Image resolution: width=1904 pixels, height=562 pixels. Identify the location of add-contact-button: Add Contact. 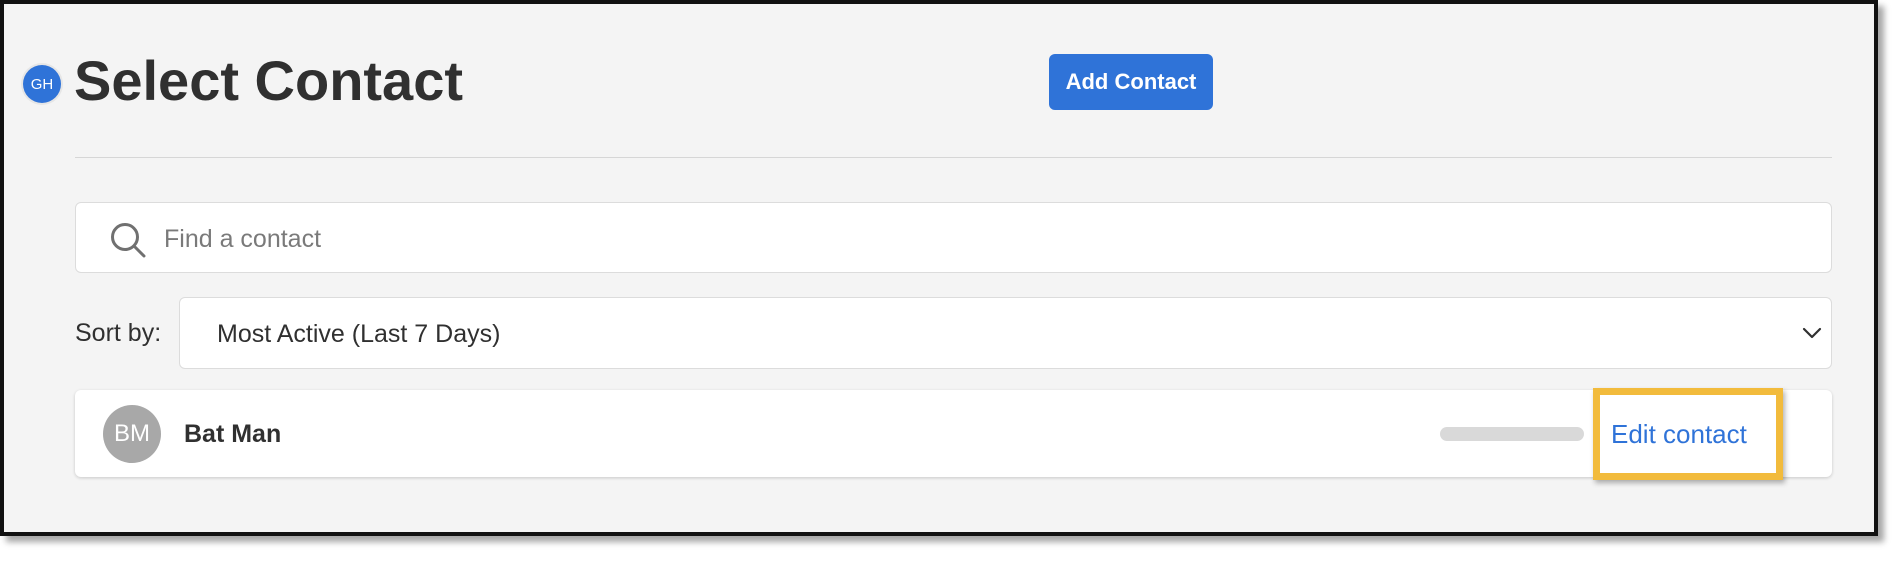
(1131, 82).